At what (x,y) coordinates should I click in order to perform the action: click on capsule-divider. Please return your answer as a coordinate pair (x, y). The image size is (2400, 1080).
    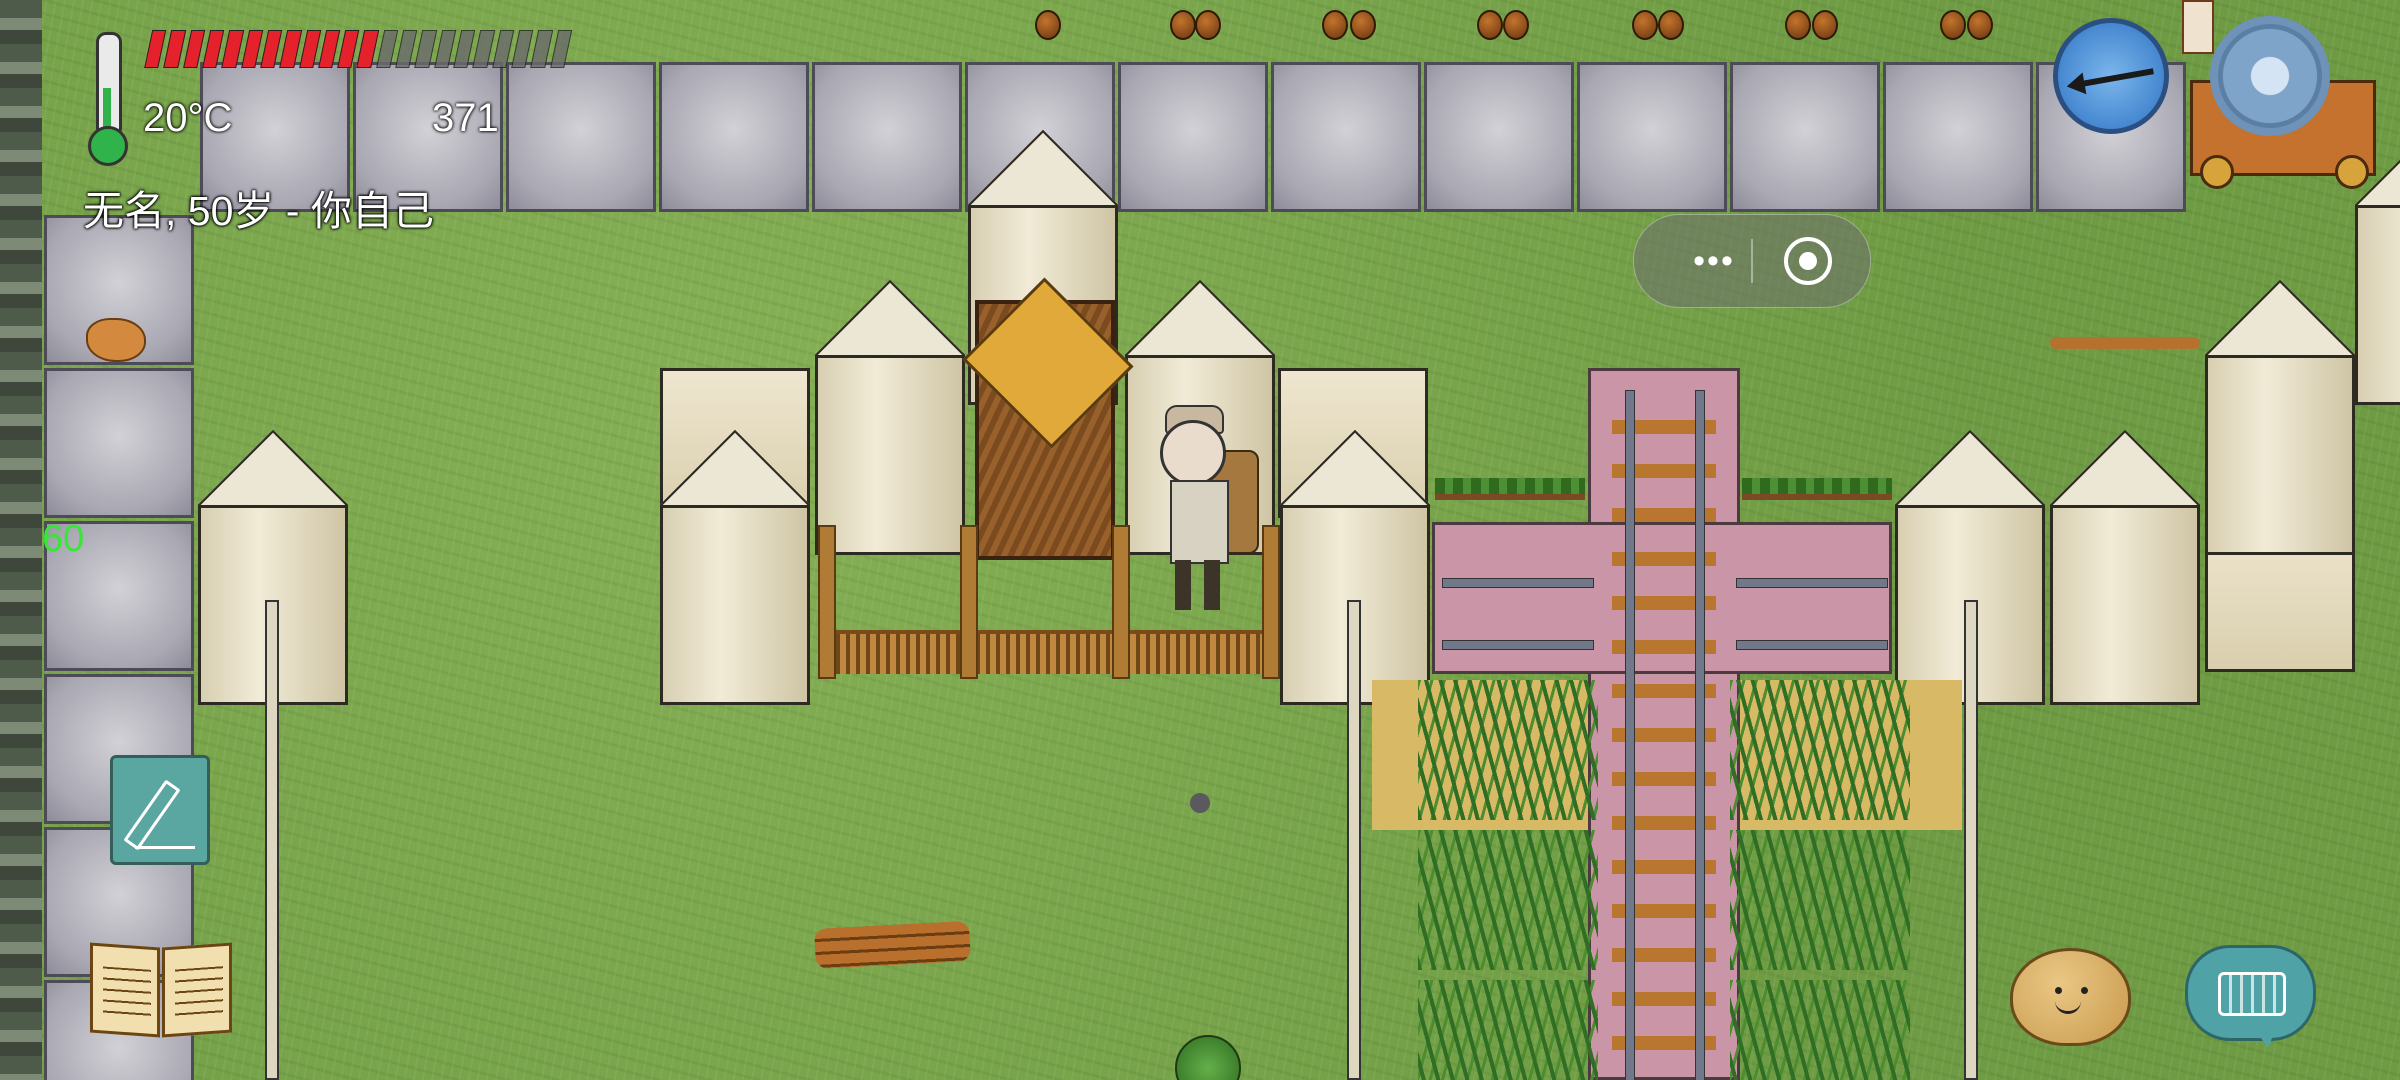
    Looking at the image, I should click on (1752, 261).